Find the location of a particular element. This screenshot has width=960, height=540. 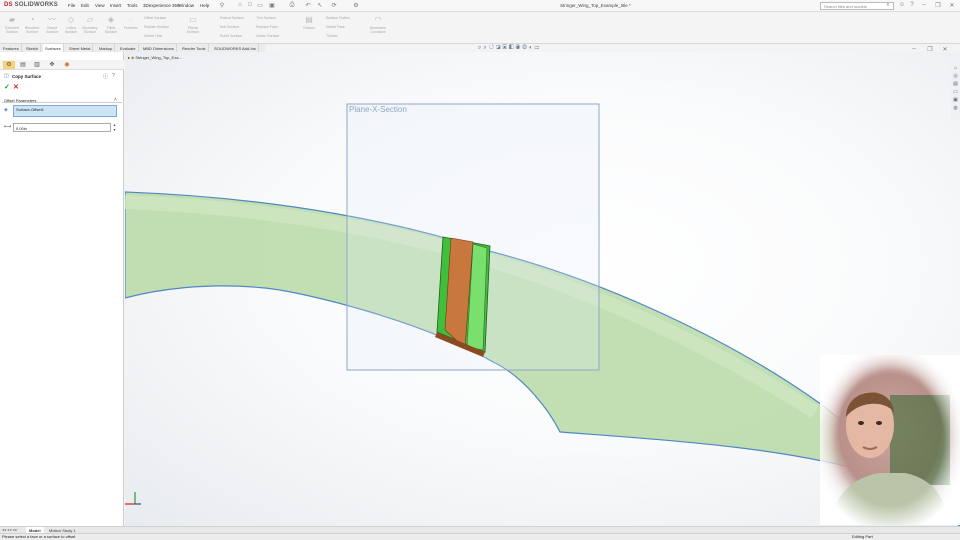

display-manager-icon: ◉ is located at coordinates (67, 65).